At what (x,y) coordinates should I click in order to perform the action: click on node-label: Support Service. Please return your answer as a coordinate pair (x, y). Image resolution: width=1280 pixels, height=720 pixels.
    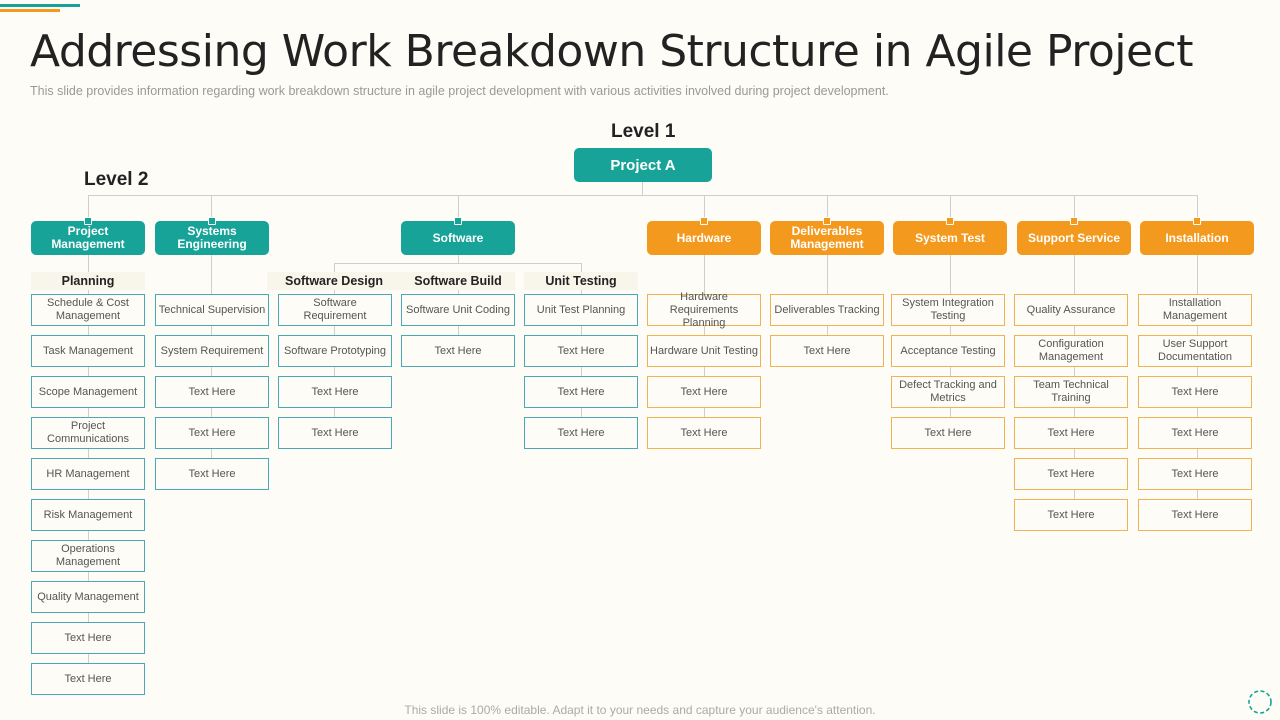
    Looking at the image, I should click on (1074, 237).